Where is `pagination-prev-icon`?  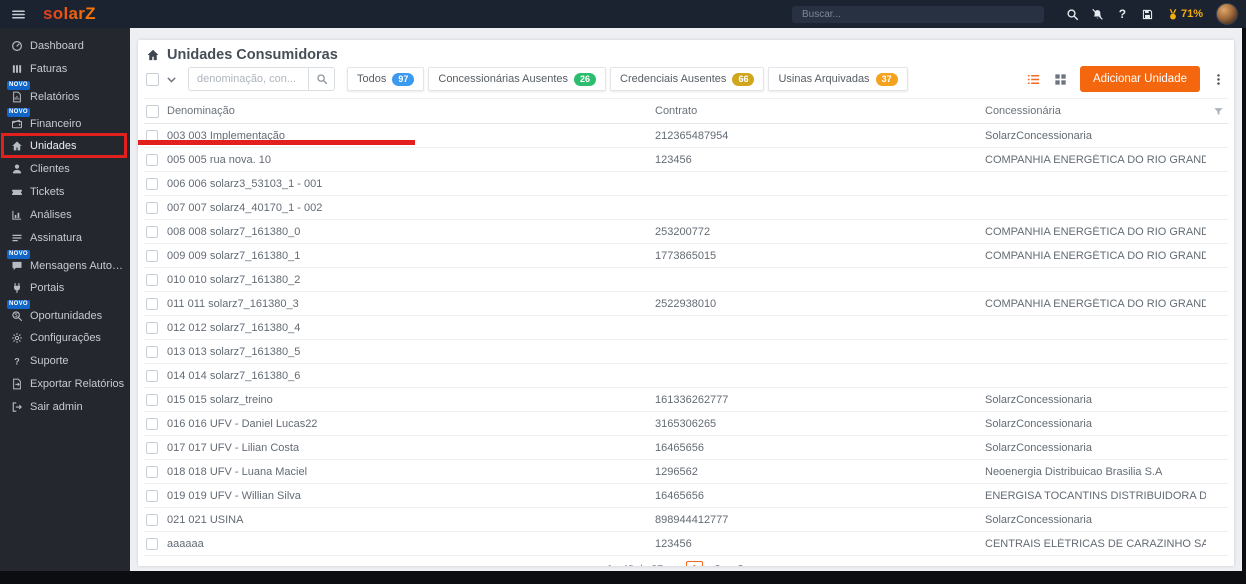 pagination-prev-icon is located at coordinates (674, 566).